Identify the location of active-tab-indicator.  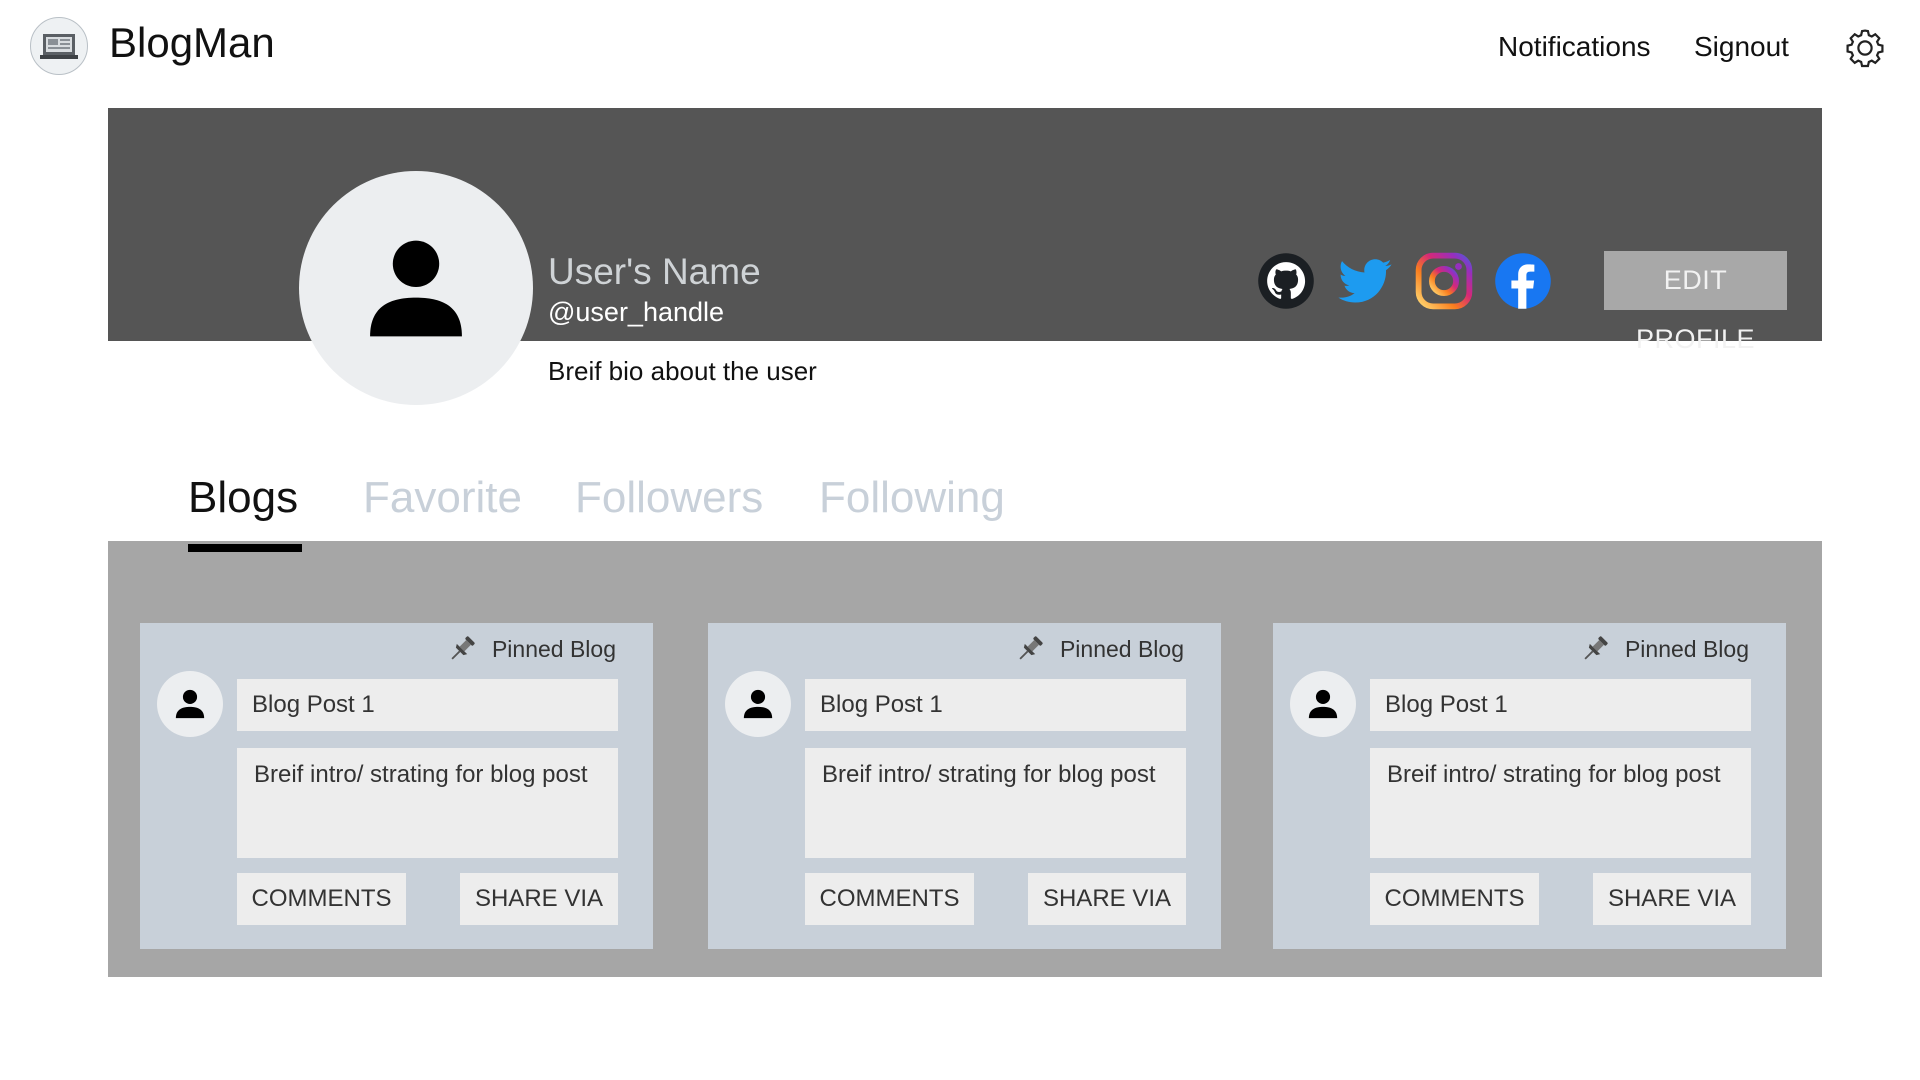
(245, 548).